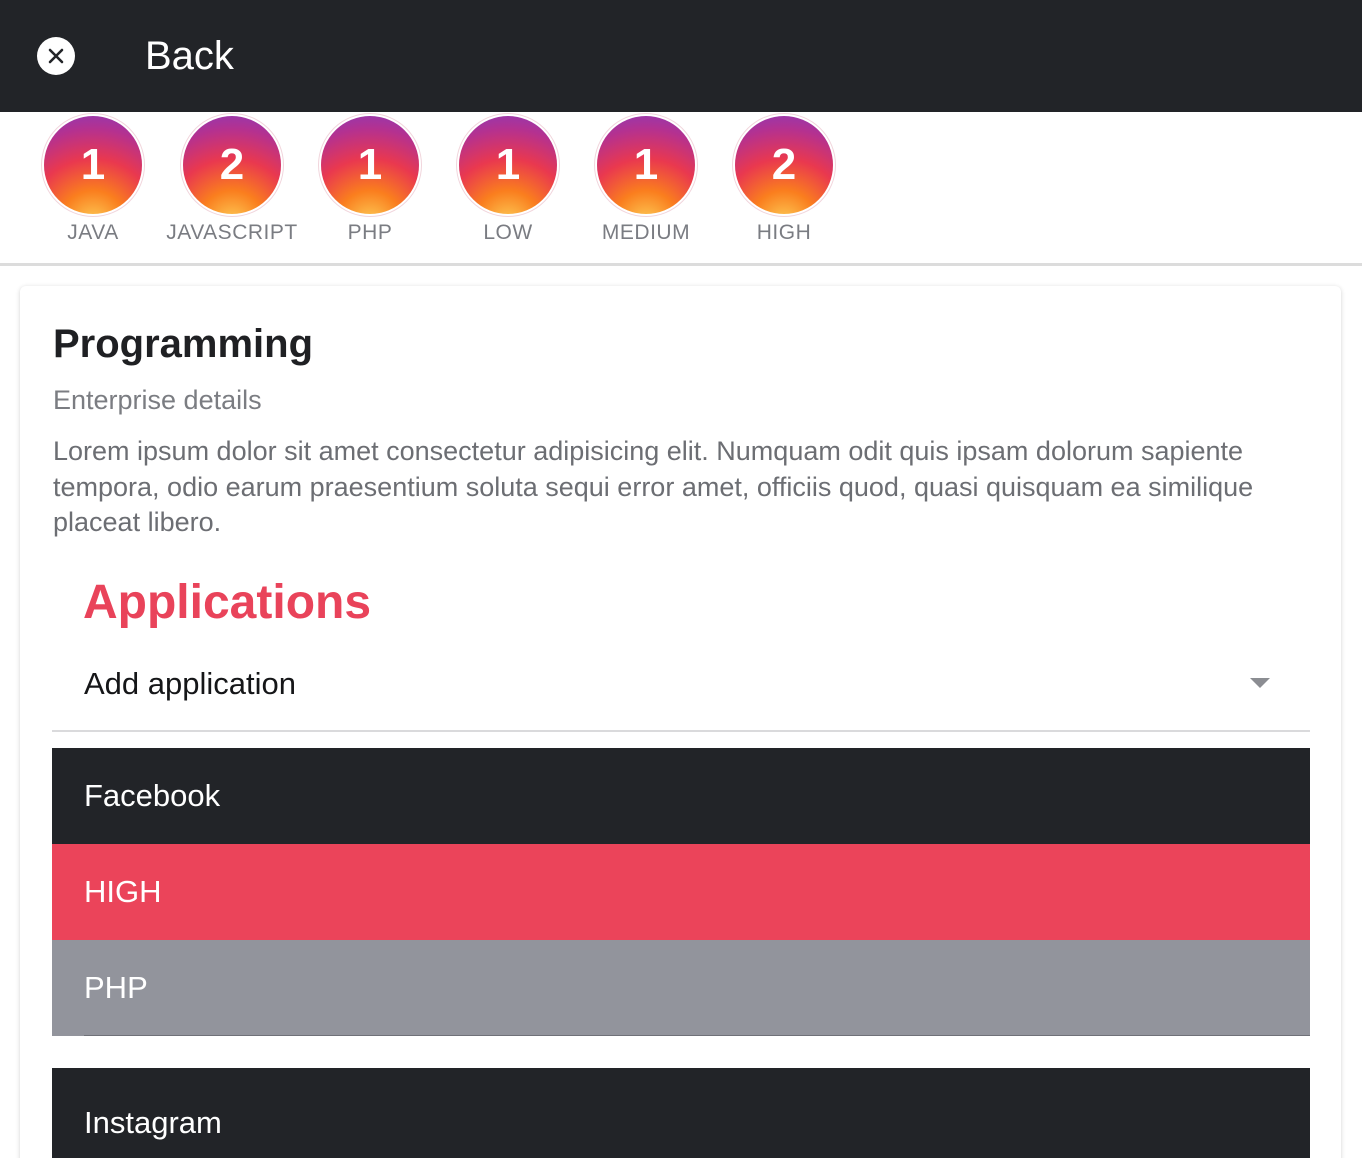 The height and width of the screenshot is (1158, 1362). What do you see at coordinates (116, 987) in the screenshot?
I see `language-label: PHP` at bounding box center [116, 987].